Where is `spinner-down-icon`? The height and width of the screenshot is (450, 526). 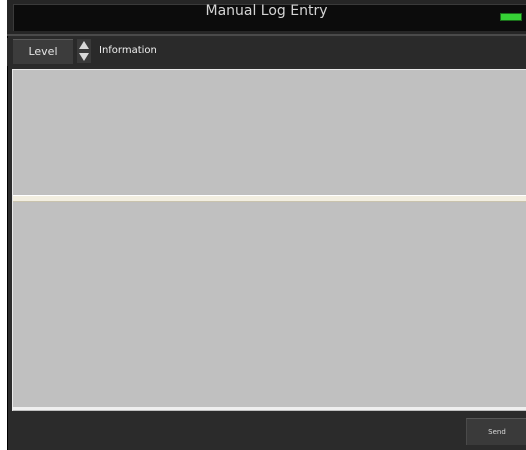
spinner-down-icon is located at coordinates (84, 57).